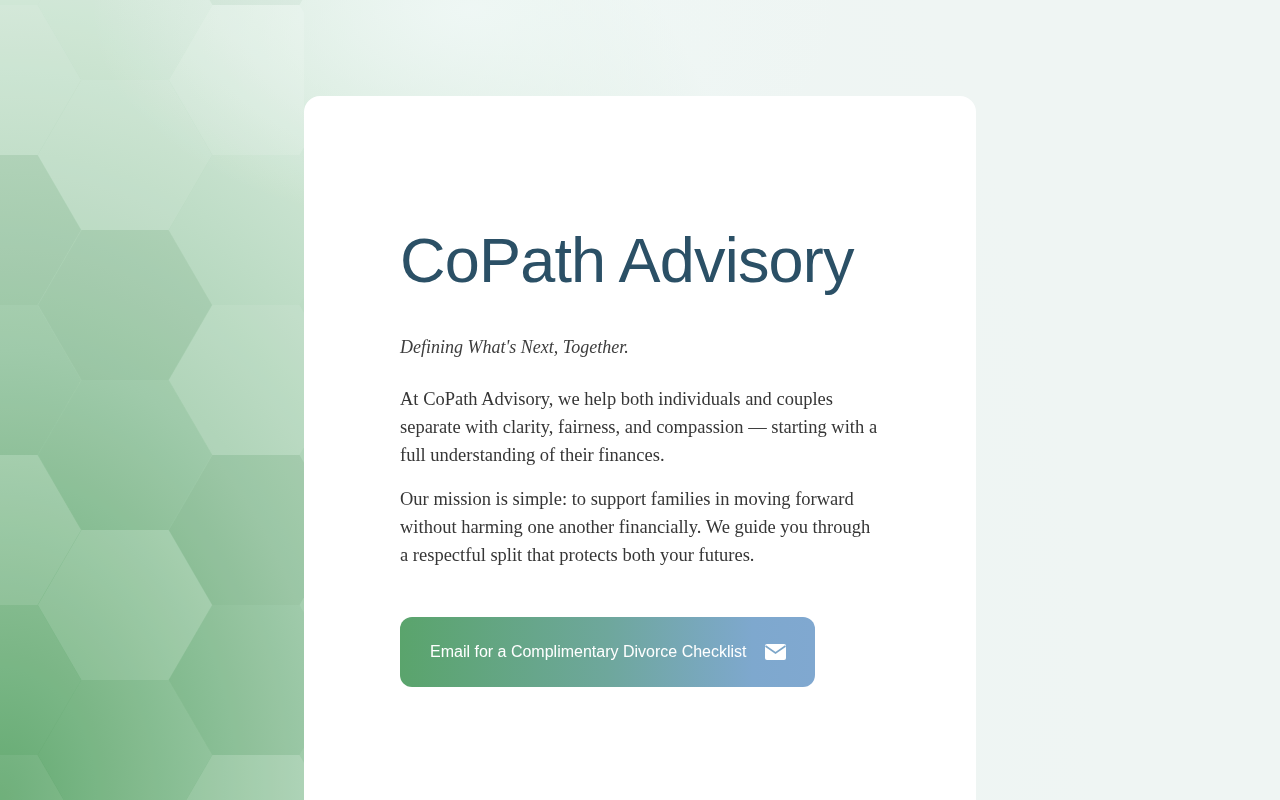 The height and width of the screenshot is (800, 1280). What do you see at coordinates (639, 427) in the screenshot?
I see `body-paragraph: At CoPath Advisory, we help both individuals and couples separate with clarity, fairness, and compassion — starting with a full understanding of their finances.` at bounding box center [639, 427].